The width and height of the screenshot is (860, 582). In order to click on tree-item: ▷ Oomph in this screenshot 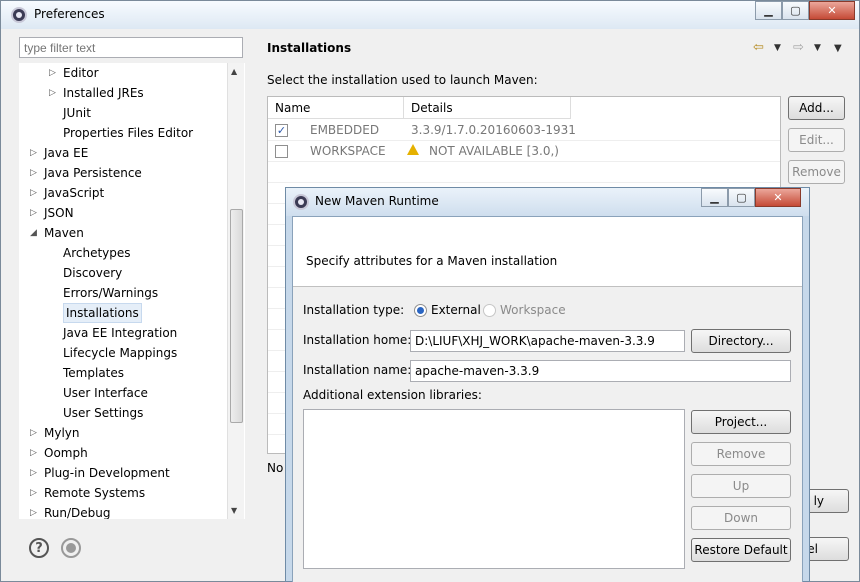, I will do `click(59, 453)`.